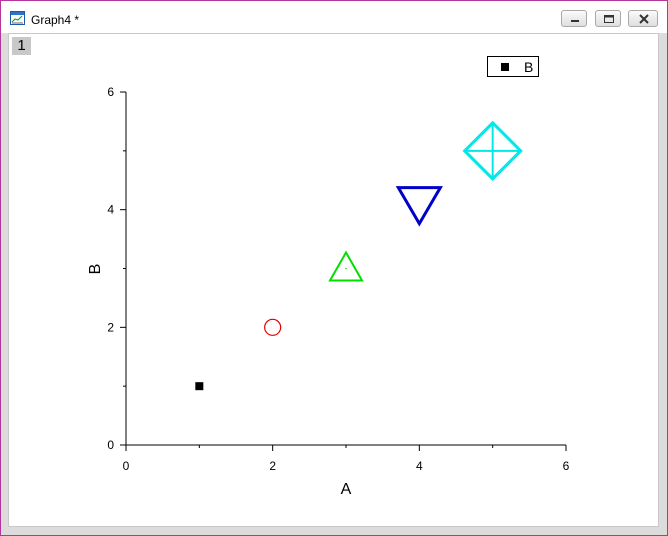 The image size is (668, 536). What do you see at coordinates (110, 210) in the screenshot?
I see `y-tick-label: 4` at bounding box center [110, 210].